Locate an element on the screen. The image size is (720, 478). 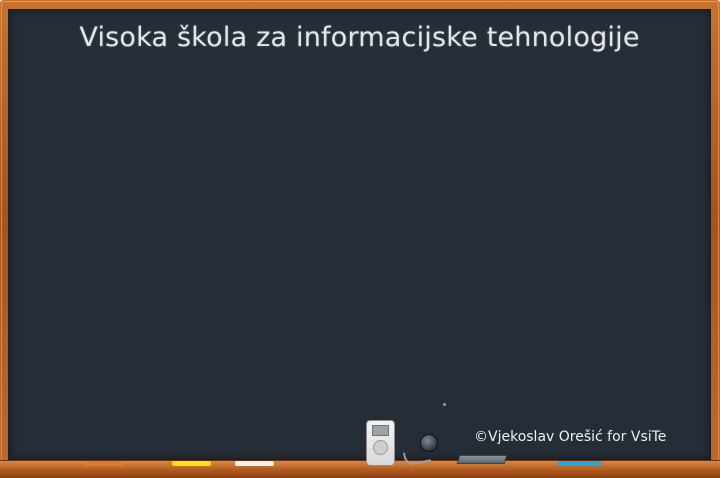
chalk-orange is located at coordinates (104, 463).